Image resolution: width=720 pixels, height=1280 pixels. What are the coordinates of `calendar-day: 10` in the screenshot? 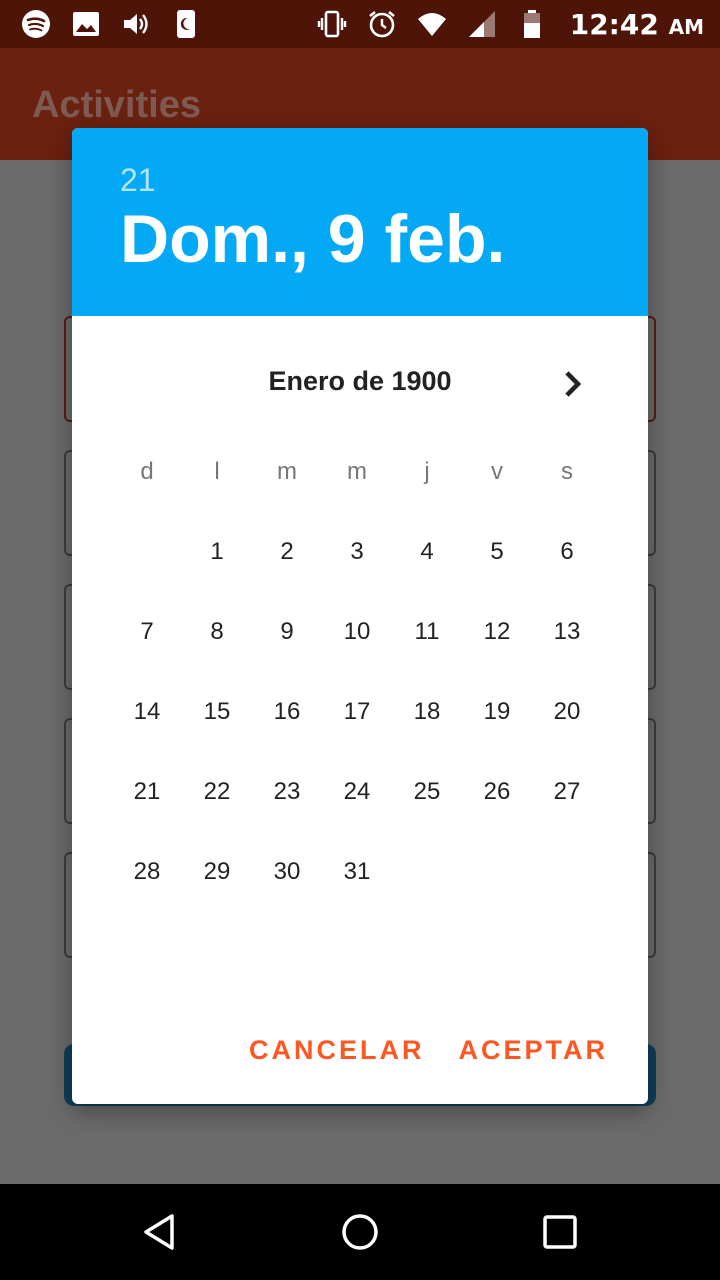 It's located at (357, 632).